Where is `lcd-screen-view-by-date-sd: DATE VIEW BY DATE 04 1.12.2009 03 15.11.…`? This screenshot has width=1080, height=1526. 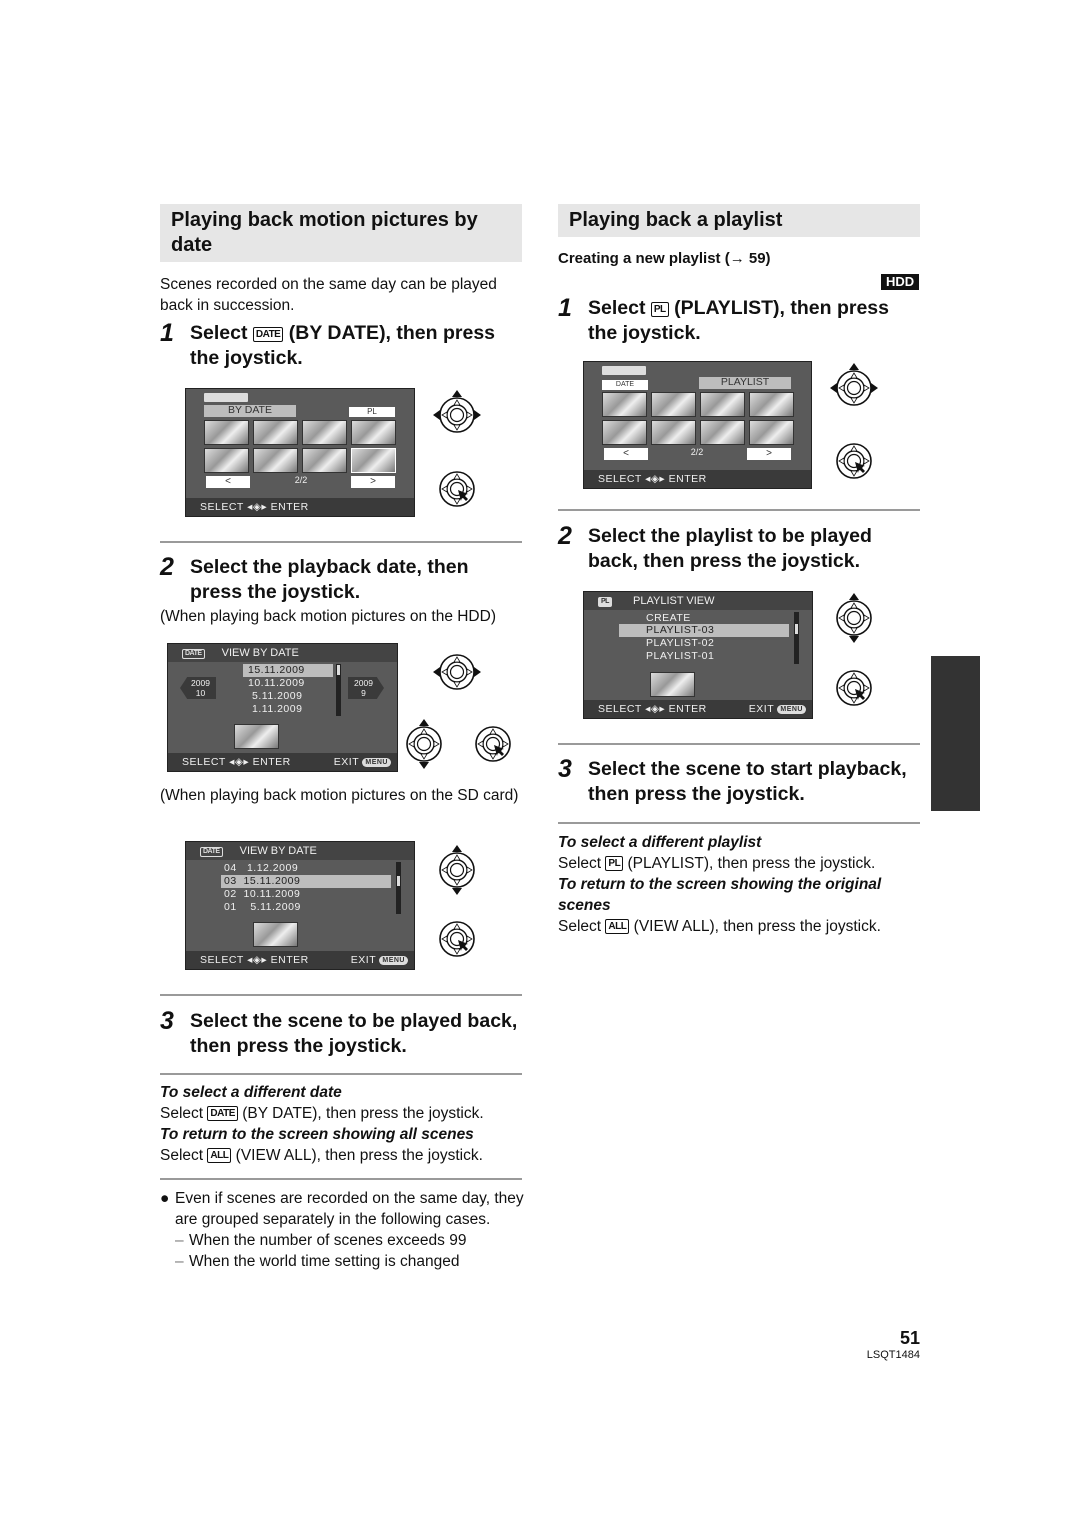 lcd-screen-view-by-date-sd: DATE VIEW BY DATE 04 1.12.2009 03 15.11.… is located at coordinates (300, 905).